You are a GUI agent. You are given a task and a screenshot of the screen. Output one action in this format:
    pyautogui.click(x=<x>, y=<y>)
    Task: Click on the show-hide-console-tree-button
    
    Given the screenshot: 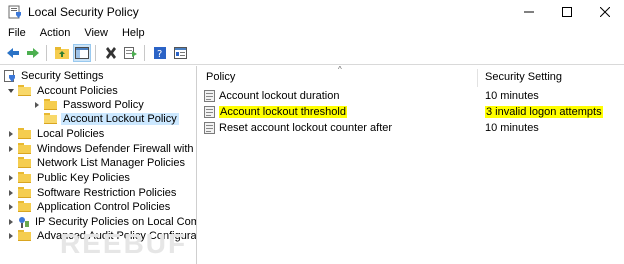 What is the action you would take?
    pyautogui.click(x=82, y=53)
    